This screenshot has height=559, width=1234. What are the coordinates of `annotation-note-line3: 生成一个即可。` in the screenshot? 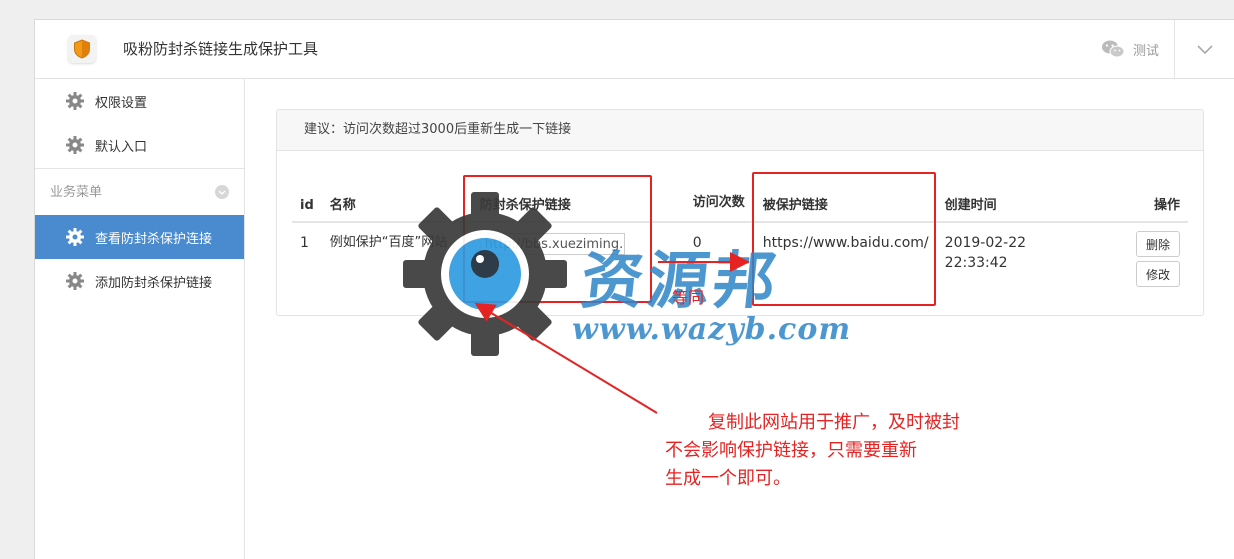 It's located at (728, 478).